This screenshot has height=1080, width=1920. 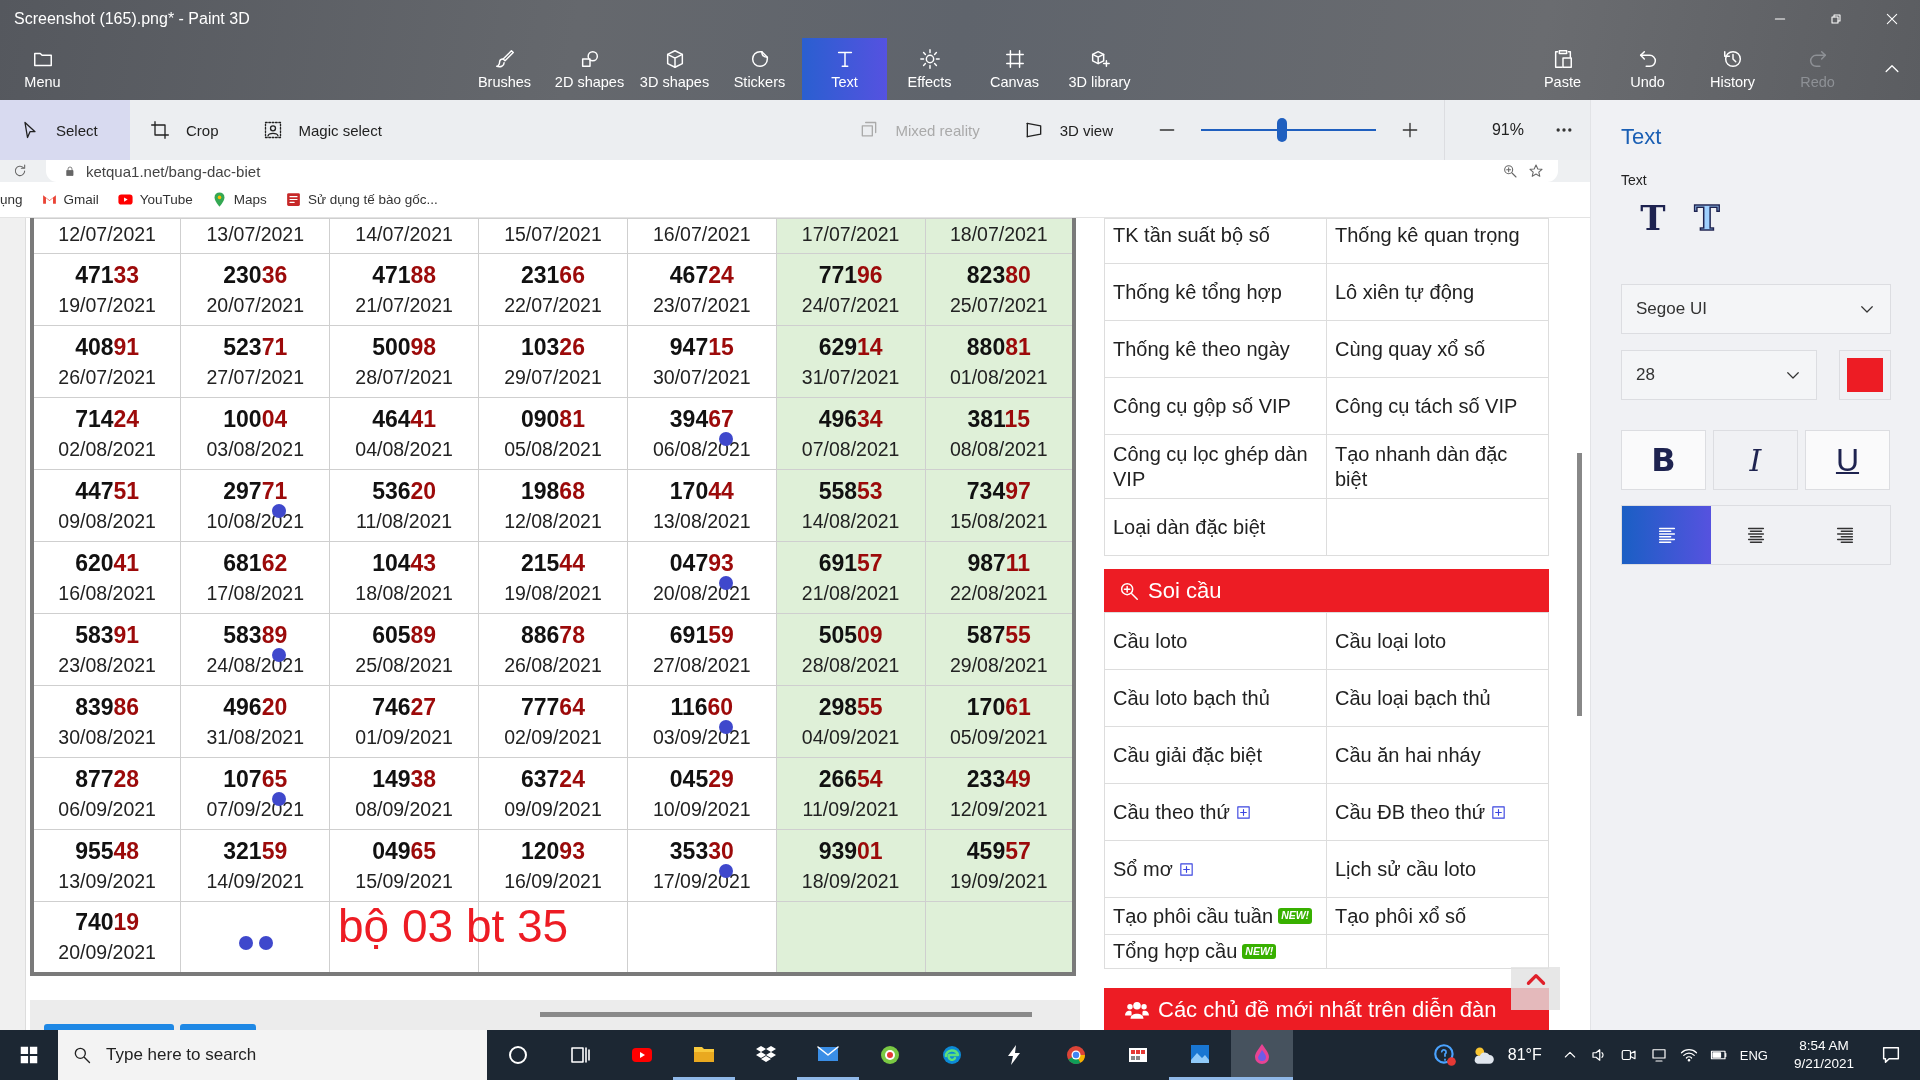 I want to click on date-text: 15/07/2021, so click(x=553, y=234).